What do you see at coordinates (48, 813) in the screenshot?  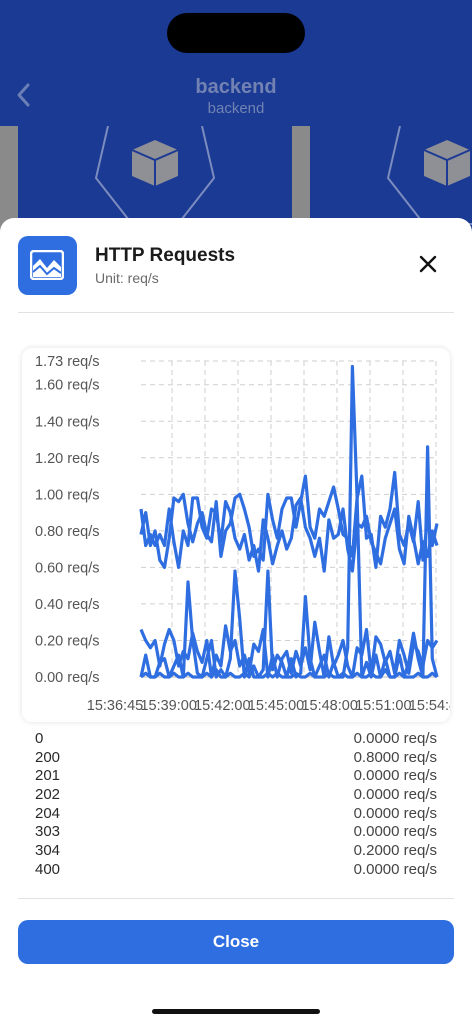 I see `status-code: 204` at bounding box center [48, 813].